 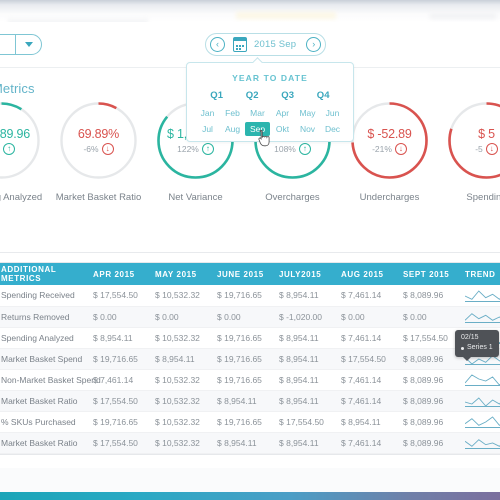 I want to click on metric-value: 69.89%, so click(x=98, y=133).